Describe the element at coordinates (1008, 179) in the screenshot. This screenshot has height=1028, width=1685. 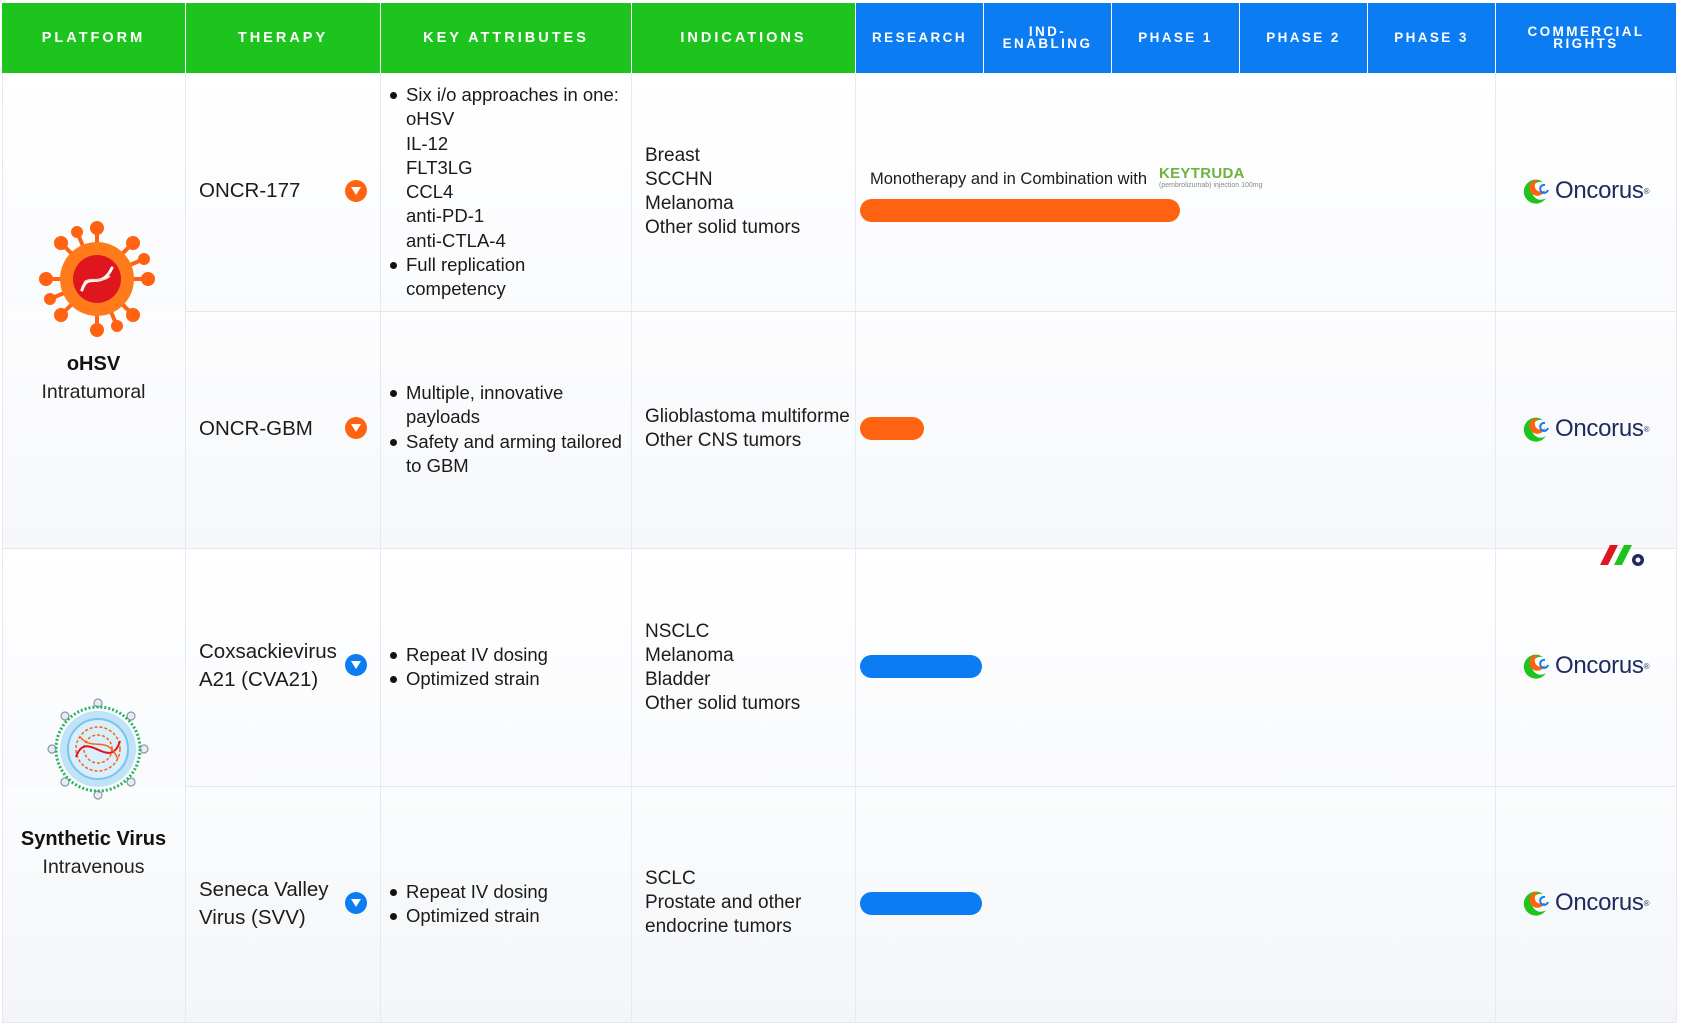
I see `combination-note: Monotherapy and in Combination with` at that location.